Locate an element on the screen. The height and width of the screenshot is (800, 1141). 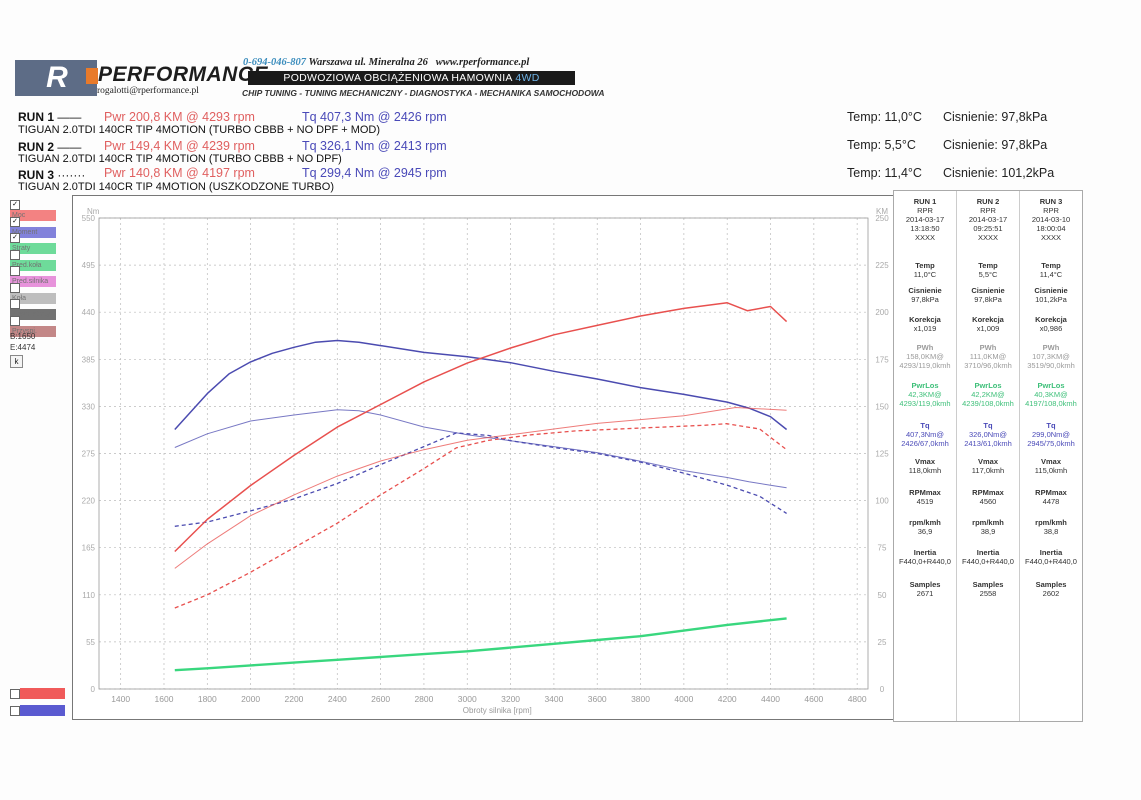
table-rpmkmh: rpm/kmh 38,9 is located at coordinates (988, 527).